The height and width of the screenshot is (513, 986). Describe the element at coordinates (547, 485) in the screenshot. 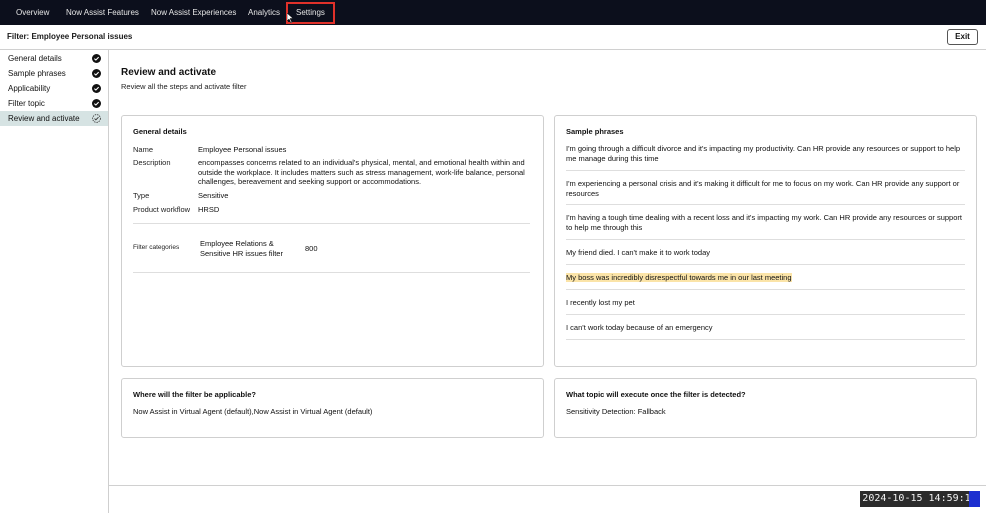

I see `footer-divider` at that location.